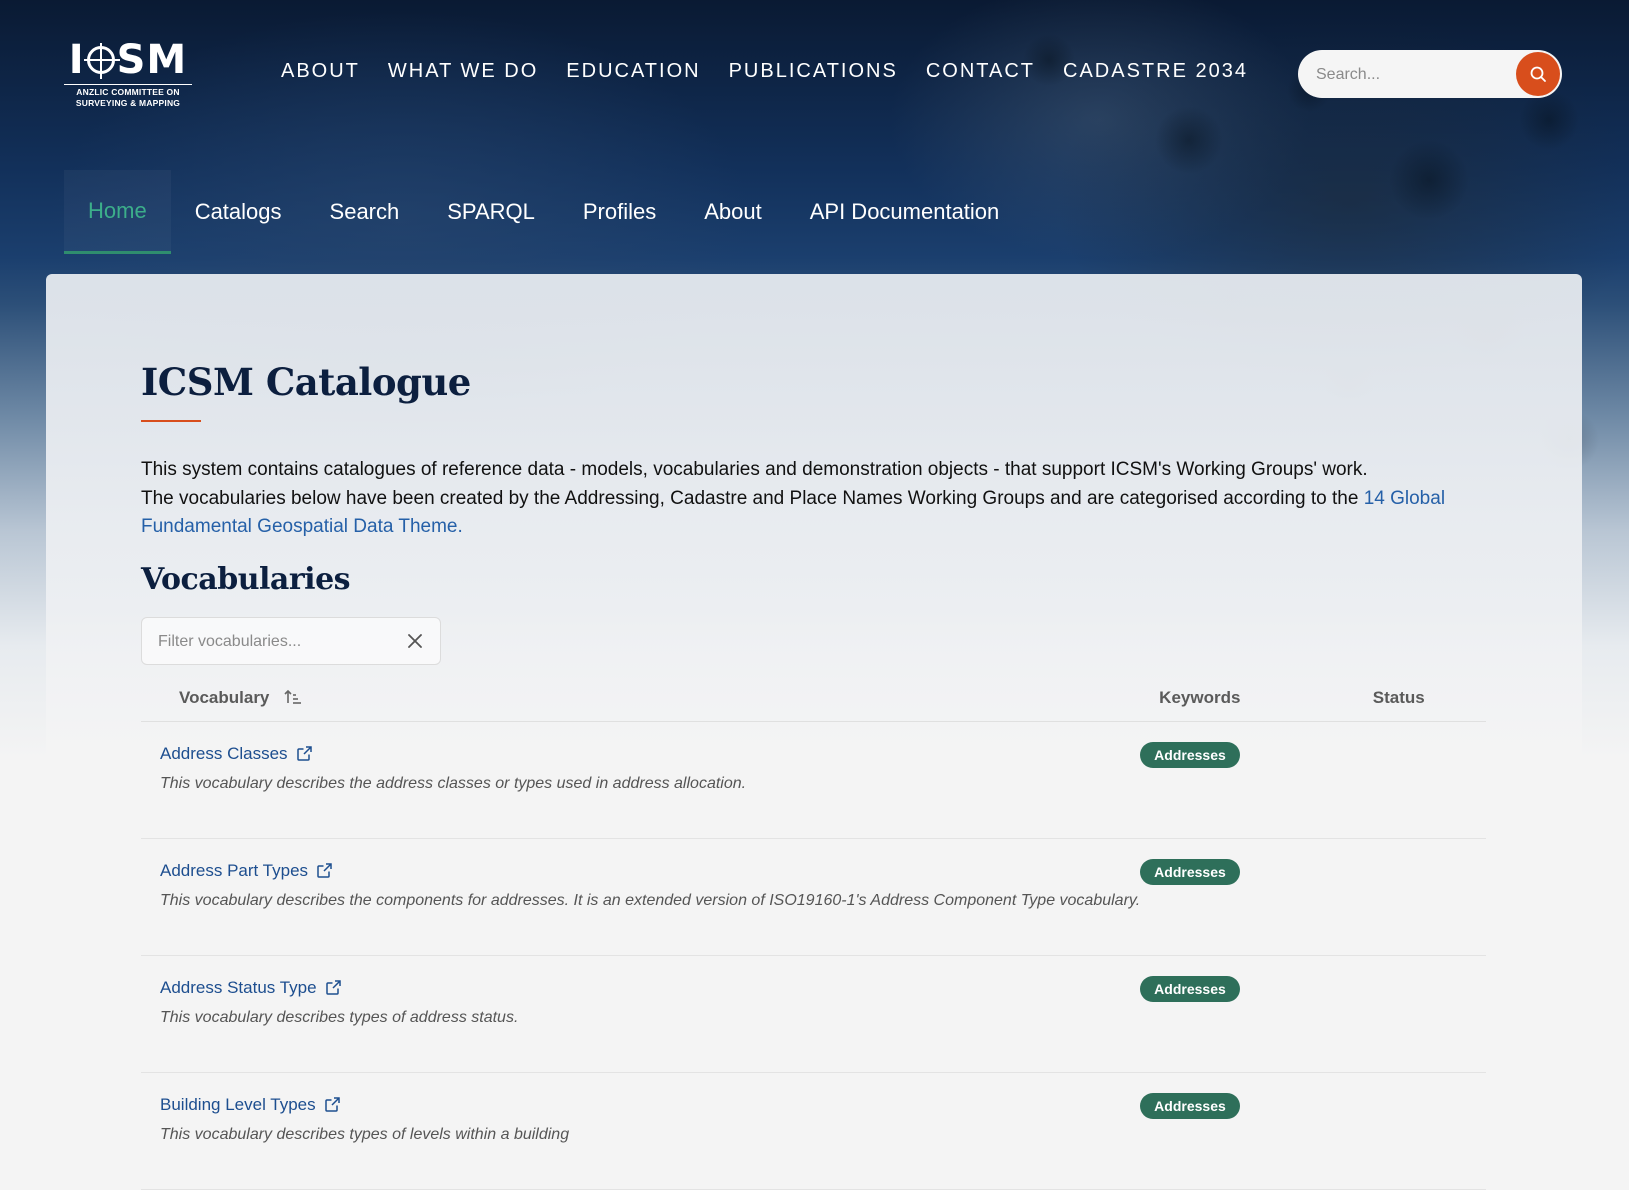 Image resolution: width=1629 pixels, height=1190 pixels. I want to click on vocab-link-building-level-types: Building Level Types, so click(250, 1105).